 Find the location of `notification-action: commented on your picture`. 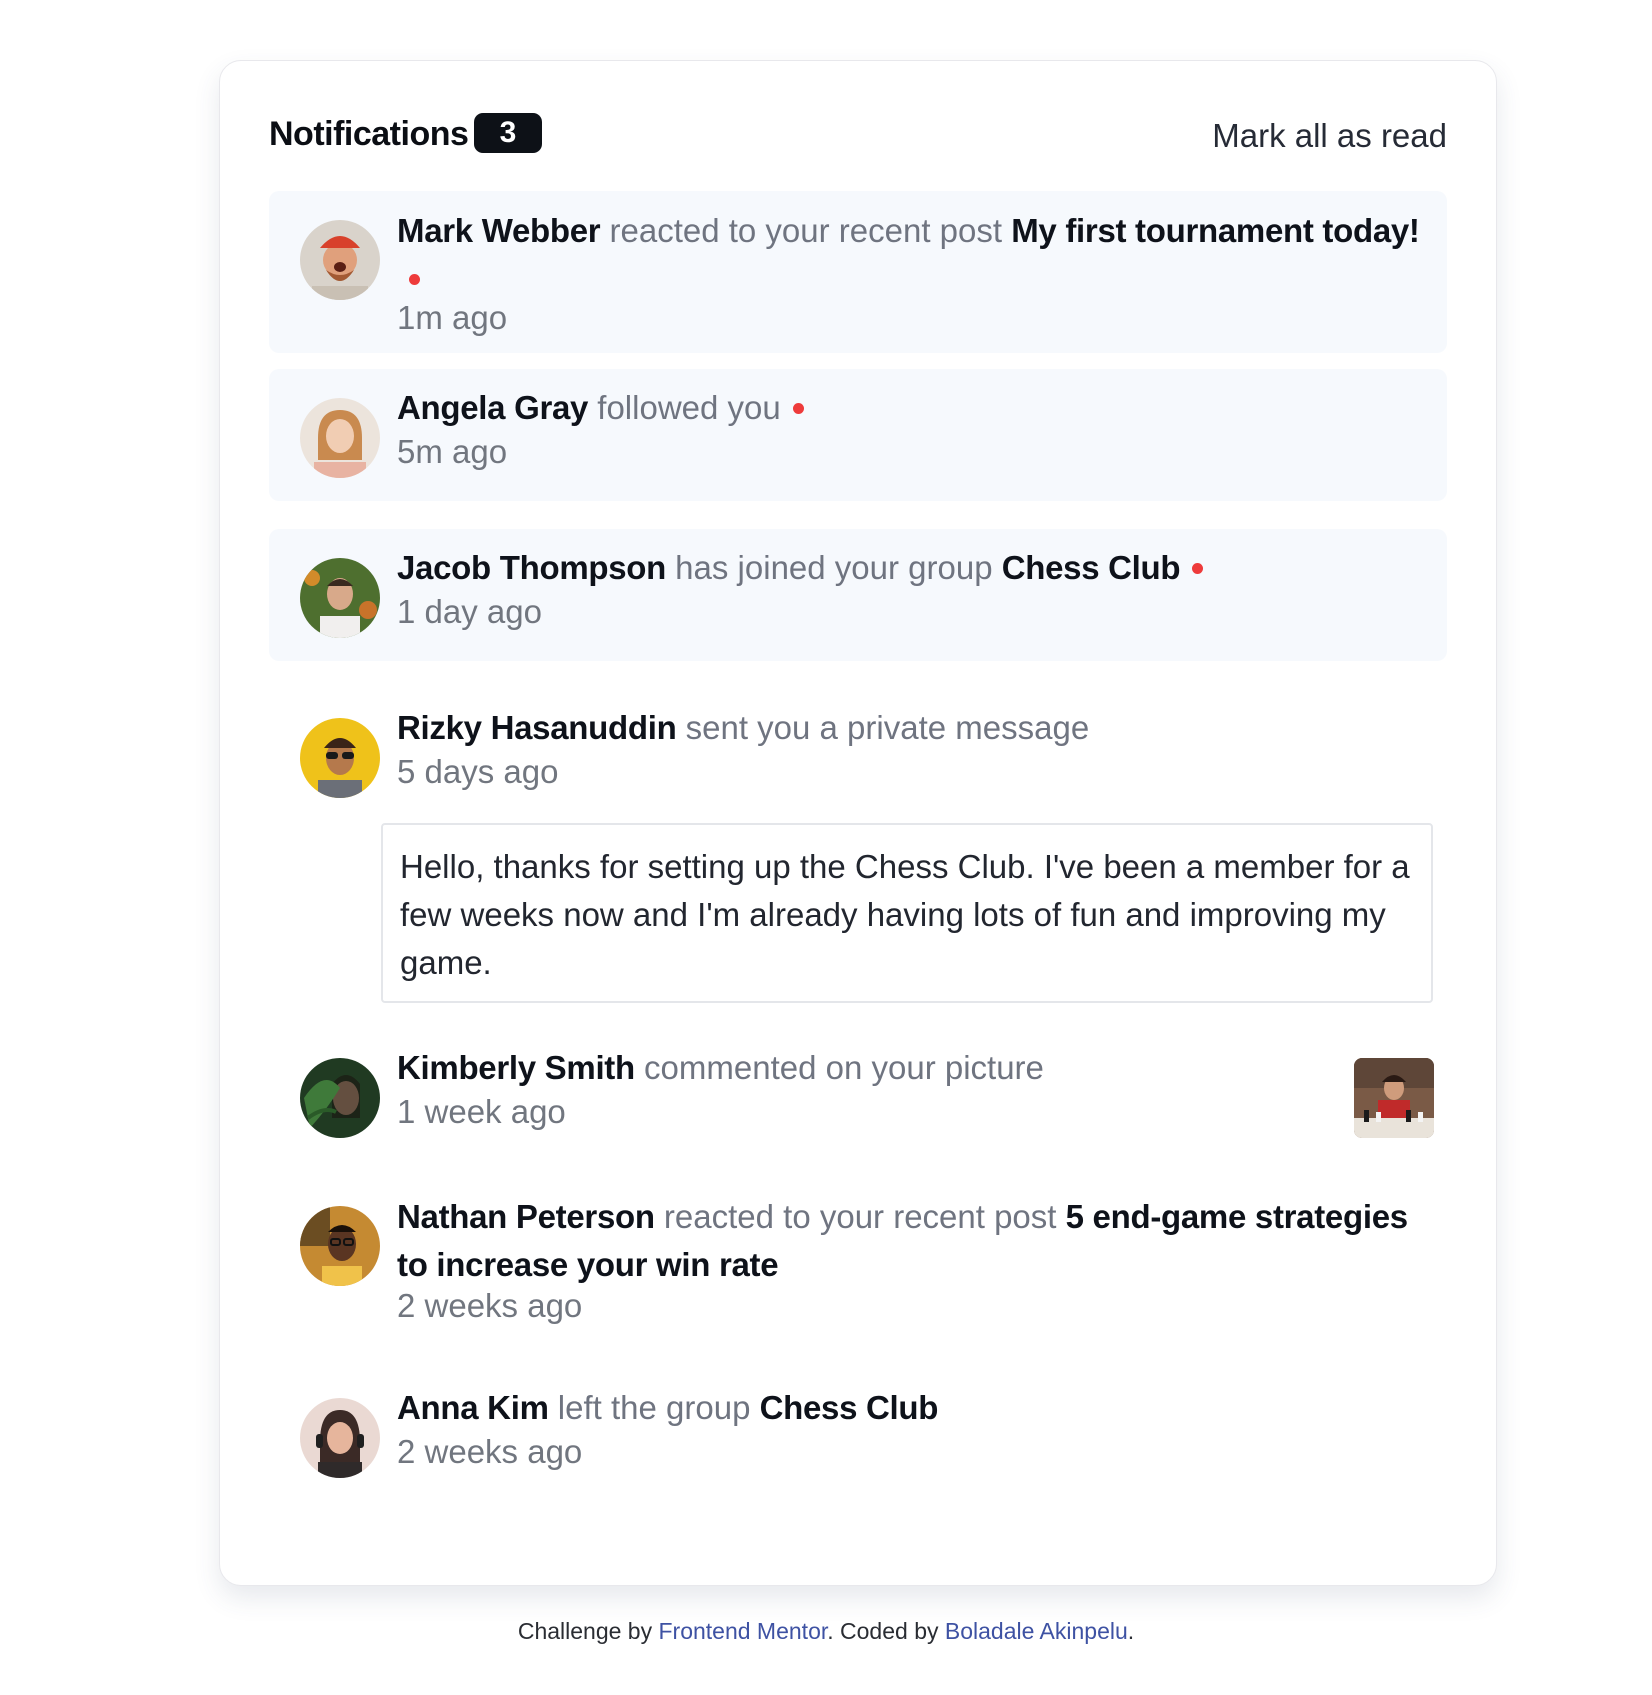

notification-action: commented on your picture is located at coordinates (844, 1067).